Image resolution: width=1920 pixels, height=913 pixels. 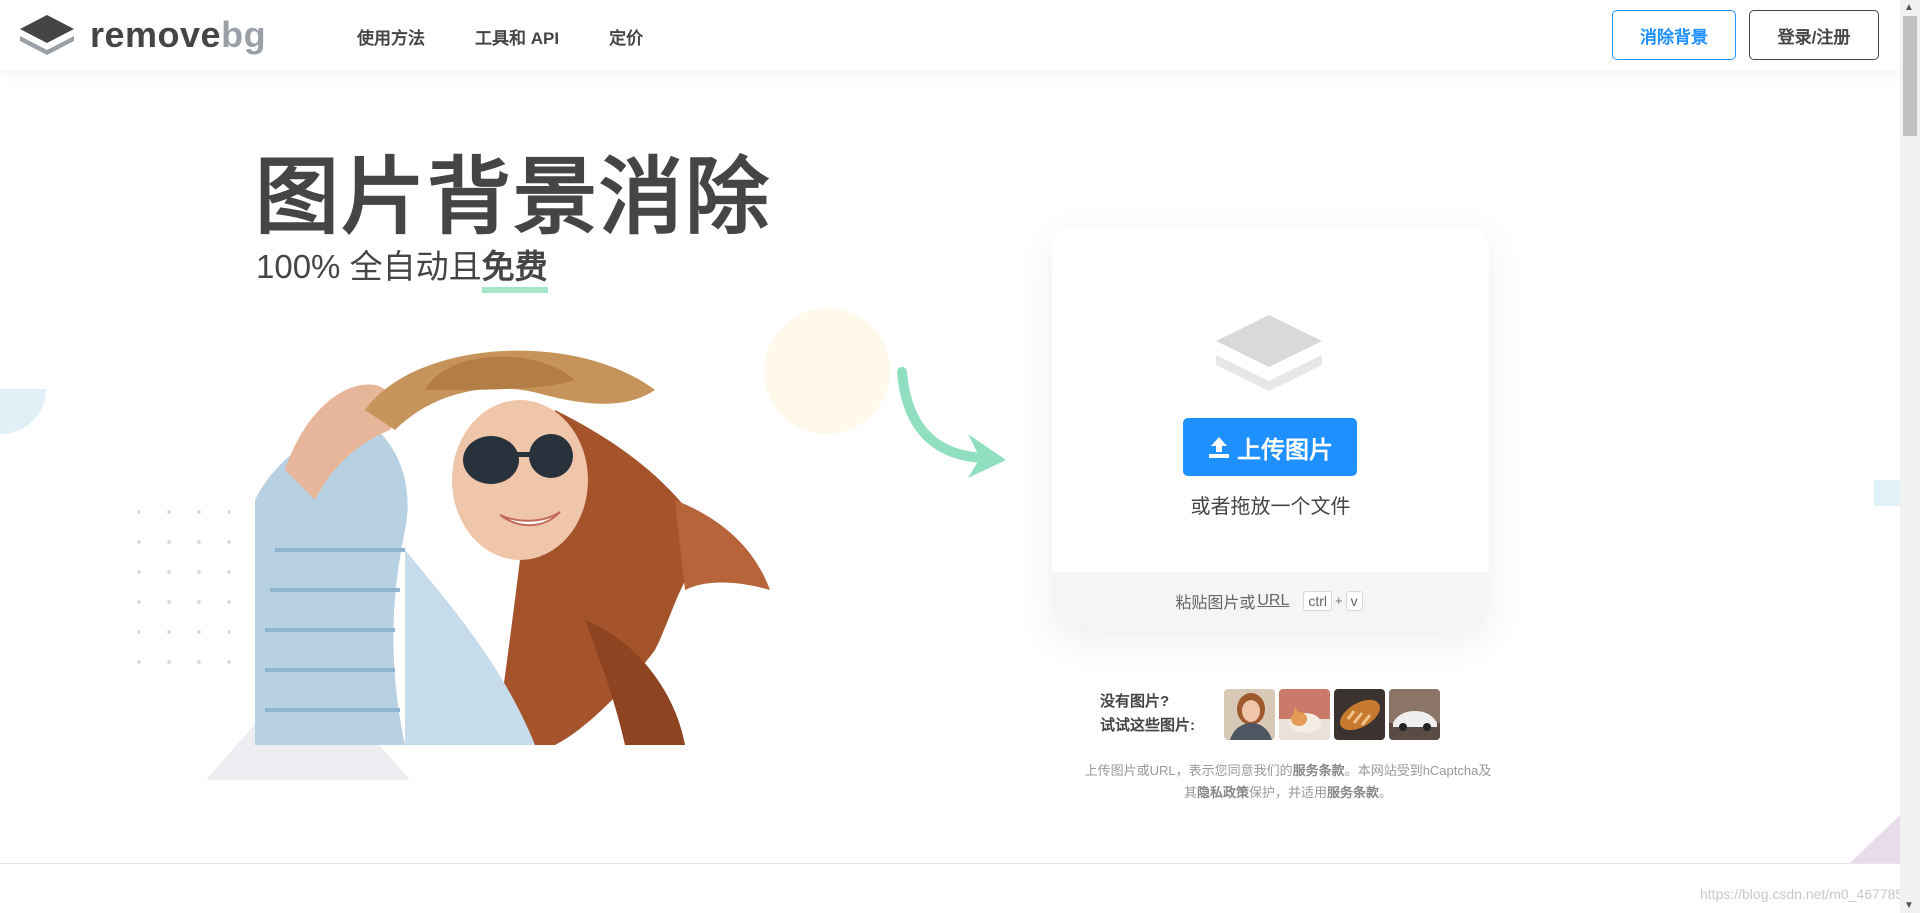 I want to click on bread-thumbnail-image, so click(x=1359, y=714).